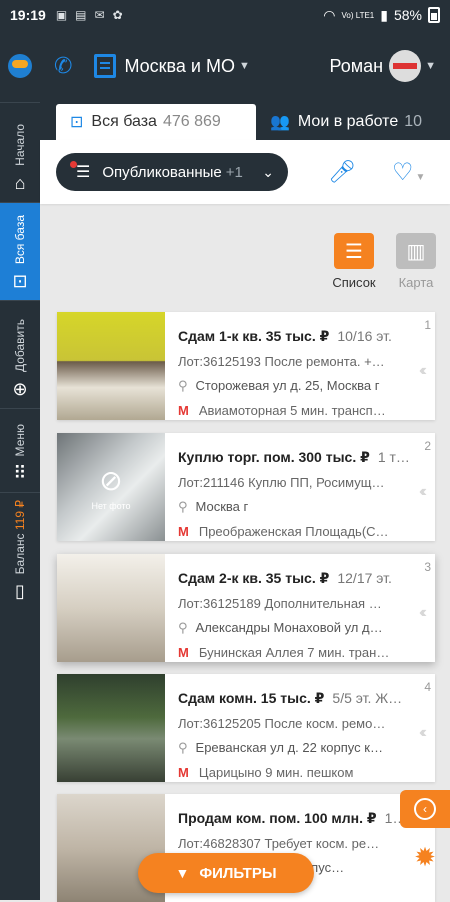 The width and height of the screenshot is (450, 902). I want to click on tabs: ⊡ Вся база 476 869 👥 Мои в работе 10, so click(245, 121).